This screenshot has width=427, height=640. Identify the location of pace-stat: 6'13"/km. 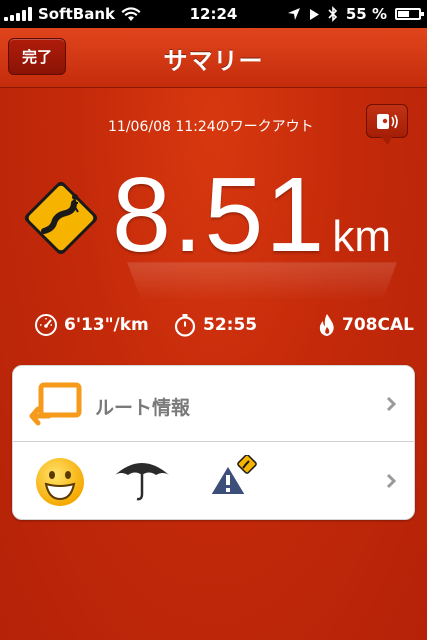
(91, 325).